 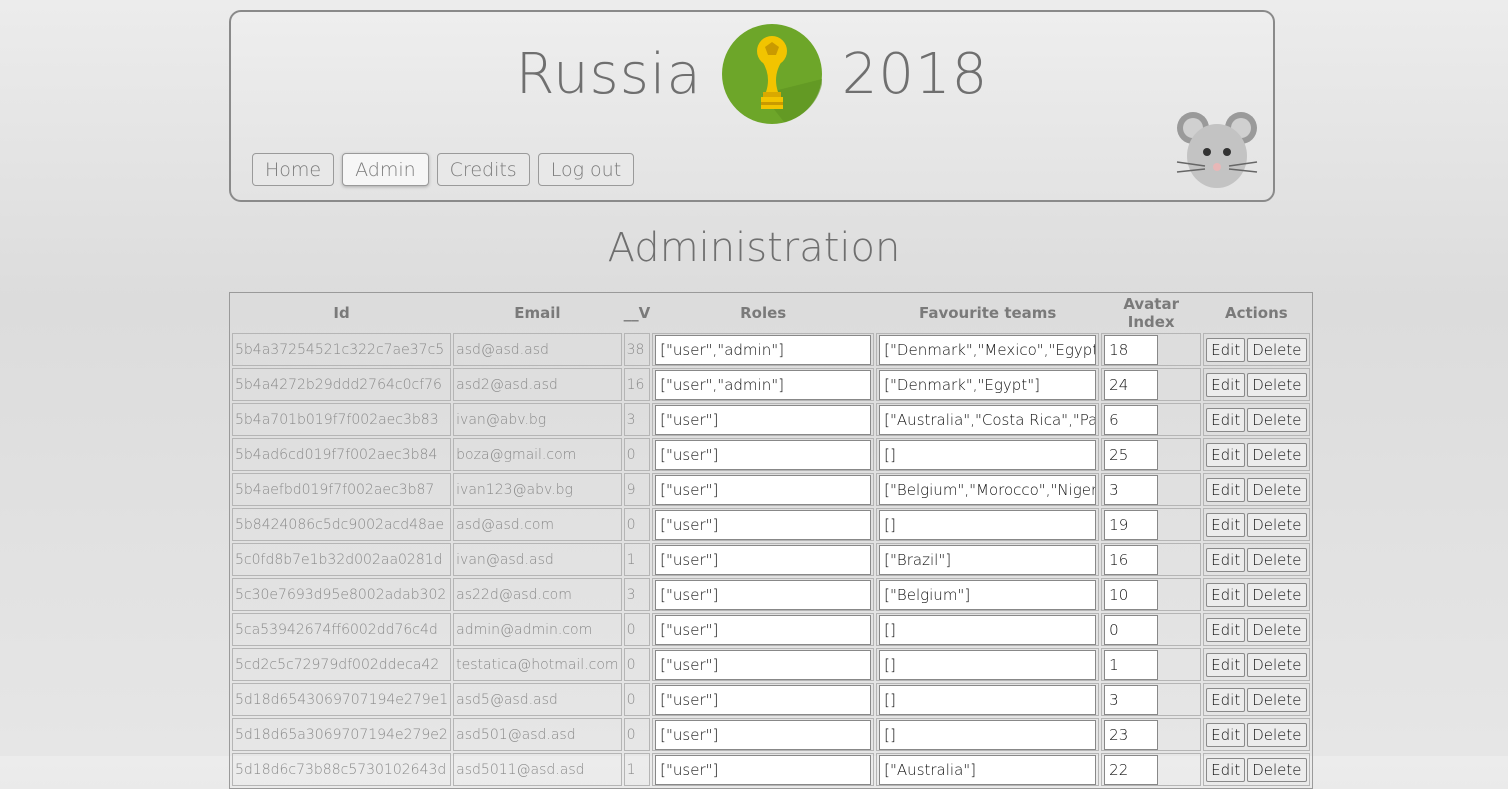 I want to click on avatar-index-input: 19, so click(x=1131, y=524).